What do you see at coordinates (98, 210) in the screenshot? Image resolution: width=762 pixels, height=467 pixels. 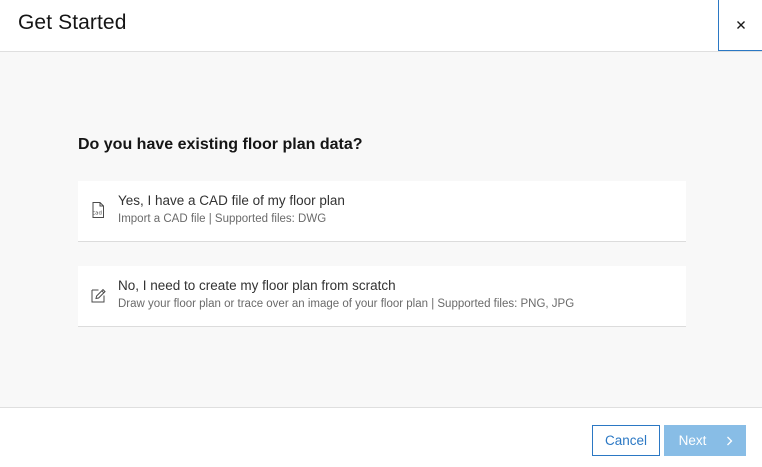 I see `cad-file-icon: cad` at bounding box center [98, 210].